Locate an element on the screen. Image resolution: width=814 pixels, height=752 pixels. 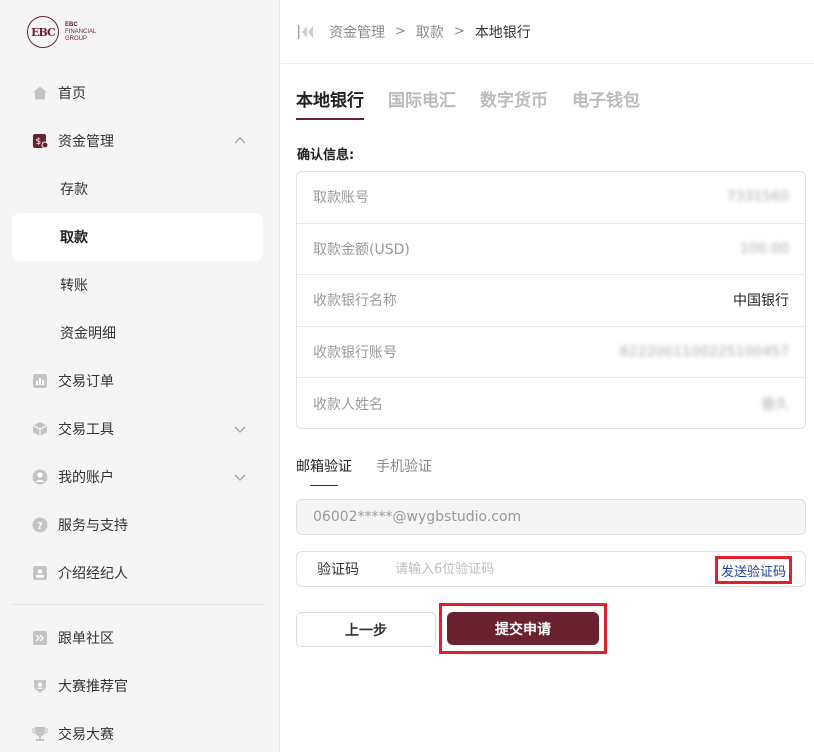
cube-icon is located at coordinates (40, 429).